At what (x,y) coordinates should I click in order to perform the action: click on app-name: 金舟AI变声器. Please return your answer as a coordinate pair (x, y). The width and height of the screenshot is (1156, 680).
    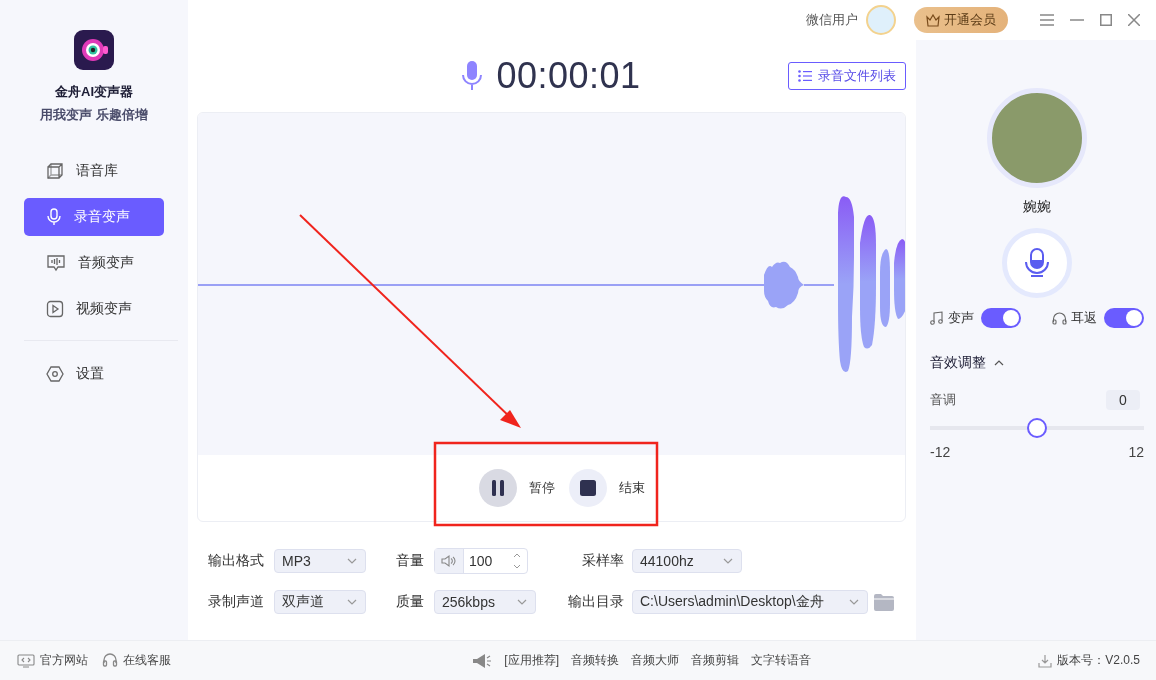
    Looking at the image, I should click on (94, 92).